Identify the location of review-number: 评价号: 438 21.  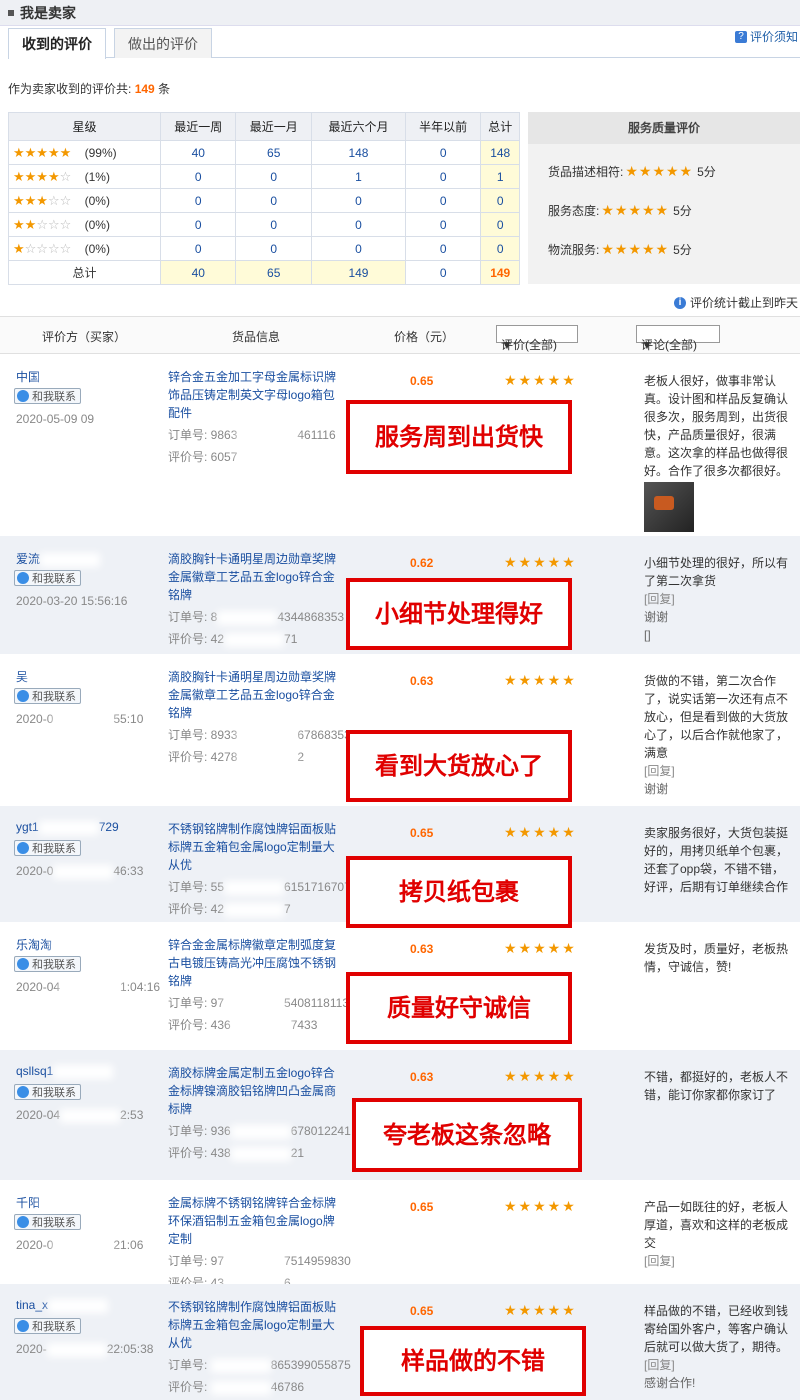
(236, 1152).